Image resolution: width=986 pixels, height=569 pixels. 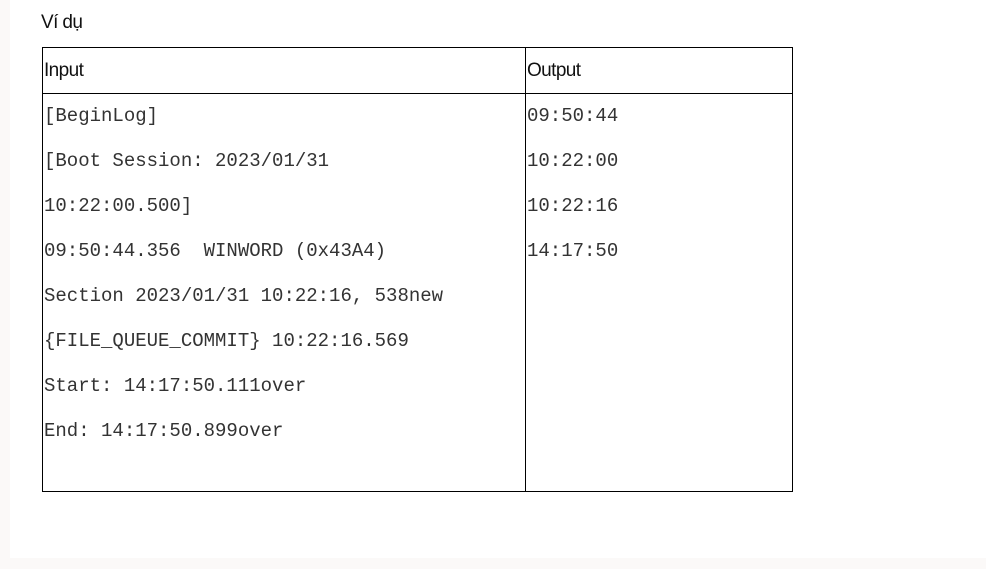 I want to click on table-header-row: Input Output, so click(x=417, y=70).